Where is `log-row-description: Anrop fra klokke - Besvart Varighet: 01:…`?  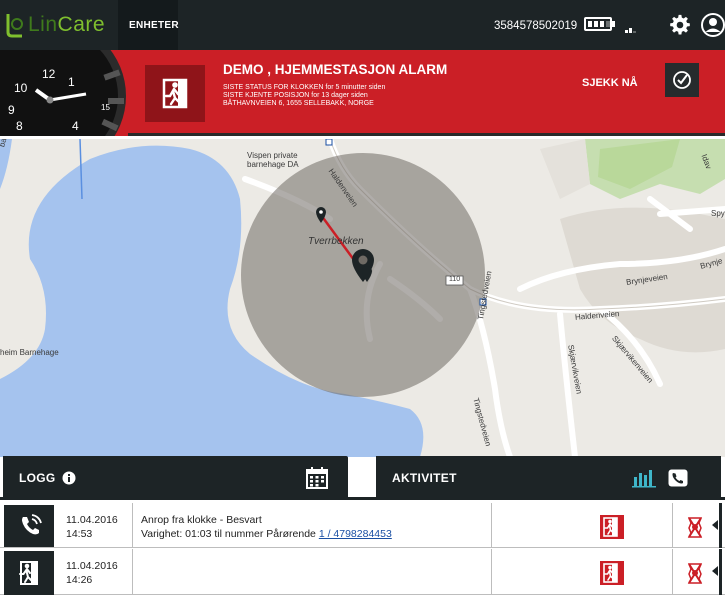 log-row-description: Anrop fra klokke - Besvart Varighet: 01:… is located at coordinates (266, 527).